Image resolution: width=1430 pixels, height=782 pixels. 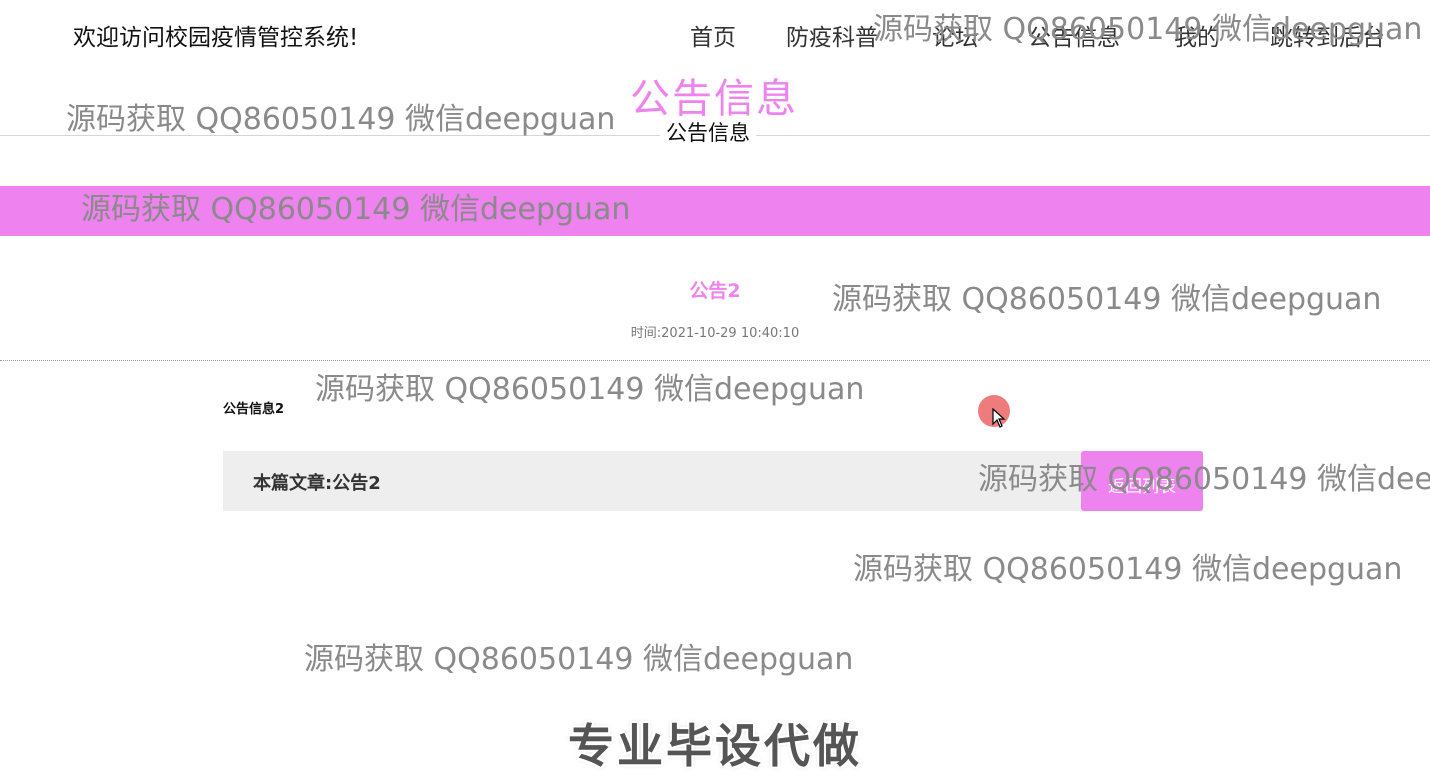 I want to click on nav-backend: 跳转到后台, so click(x=1327, y=35).